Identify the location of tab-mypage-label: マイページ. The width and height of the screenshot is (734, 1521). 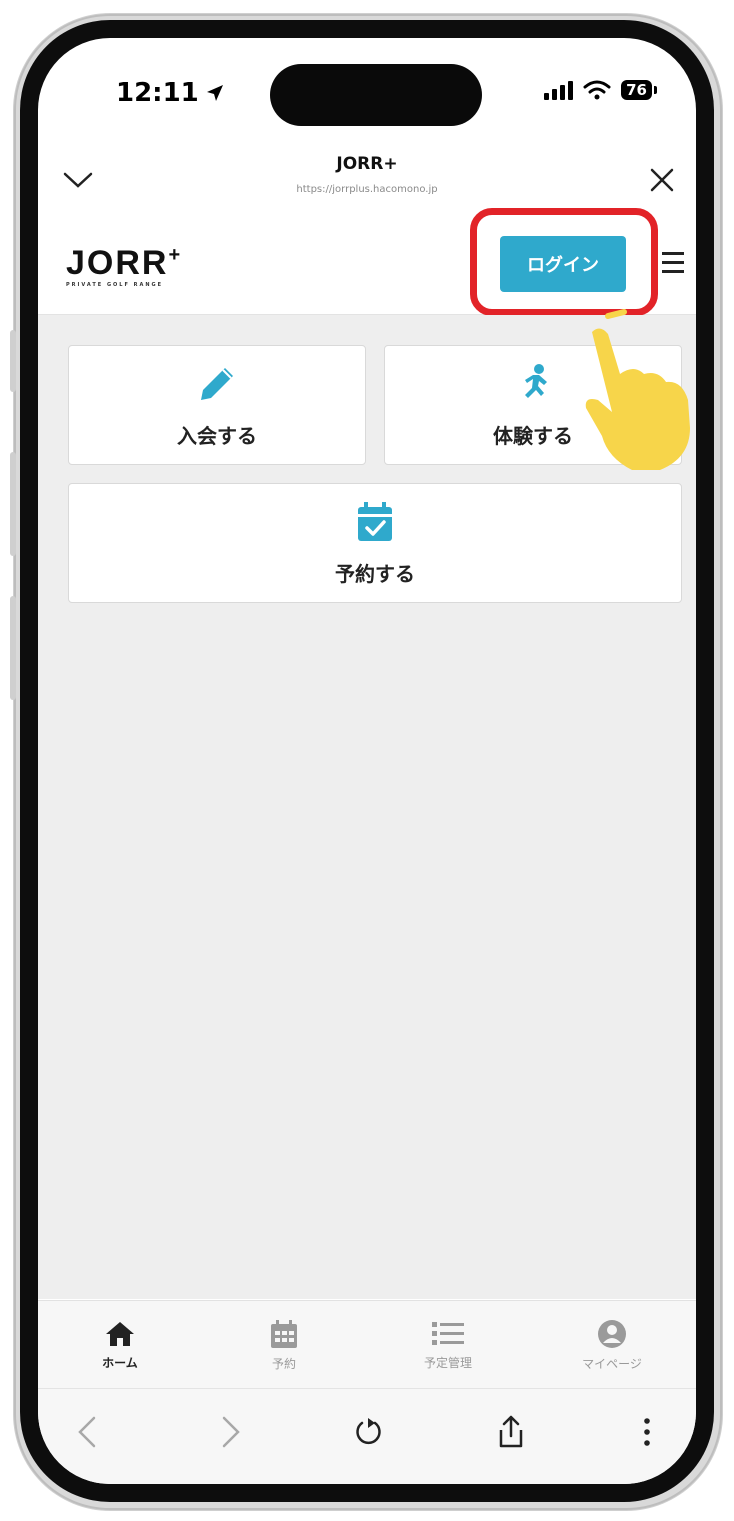
(612, 1363).